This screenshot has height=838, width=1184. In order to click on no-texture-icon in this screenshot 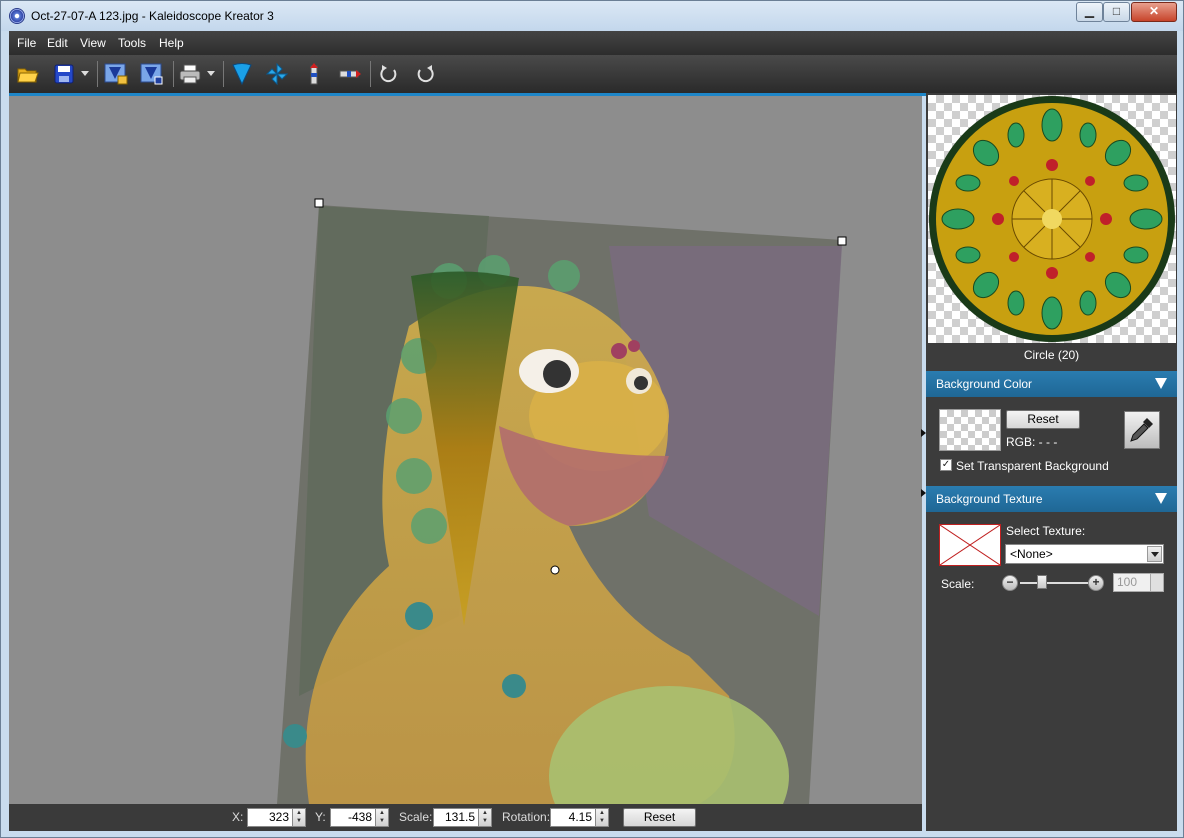, I will do `click(970, 545)`.